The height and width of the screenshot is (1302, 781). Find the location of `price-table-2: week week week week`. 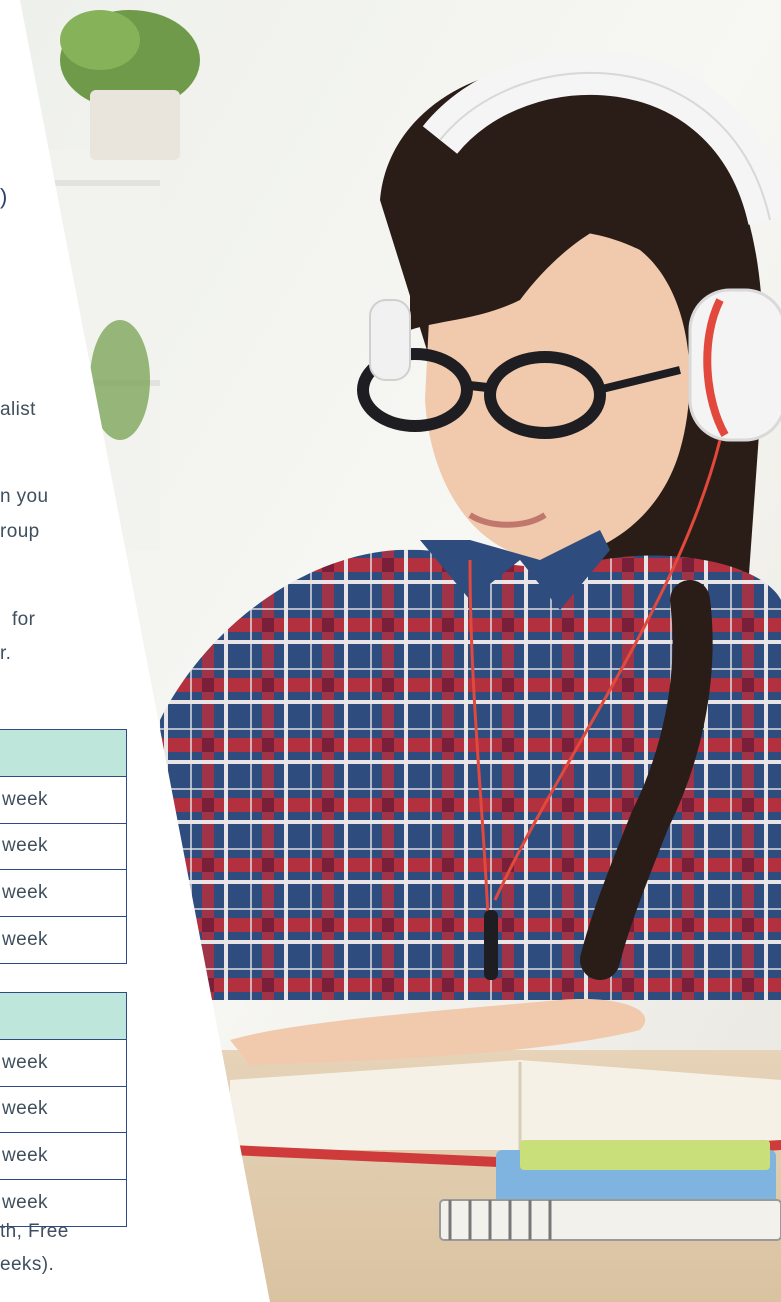

price-table-2: week week week week is located at coordinates (63, 1109).